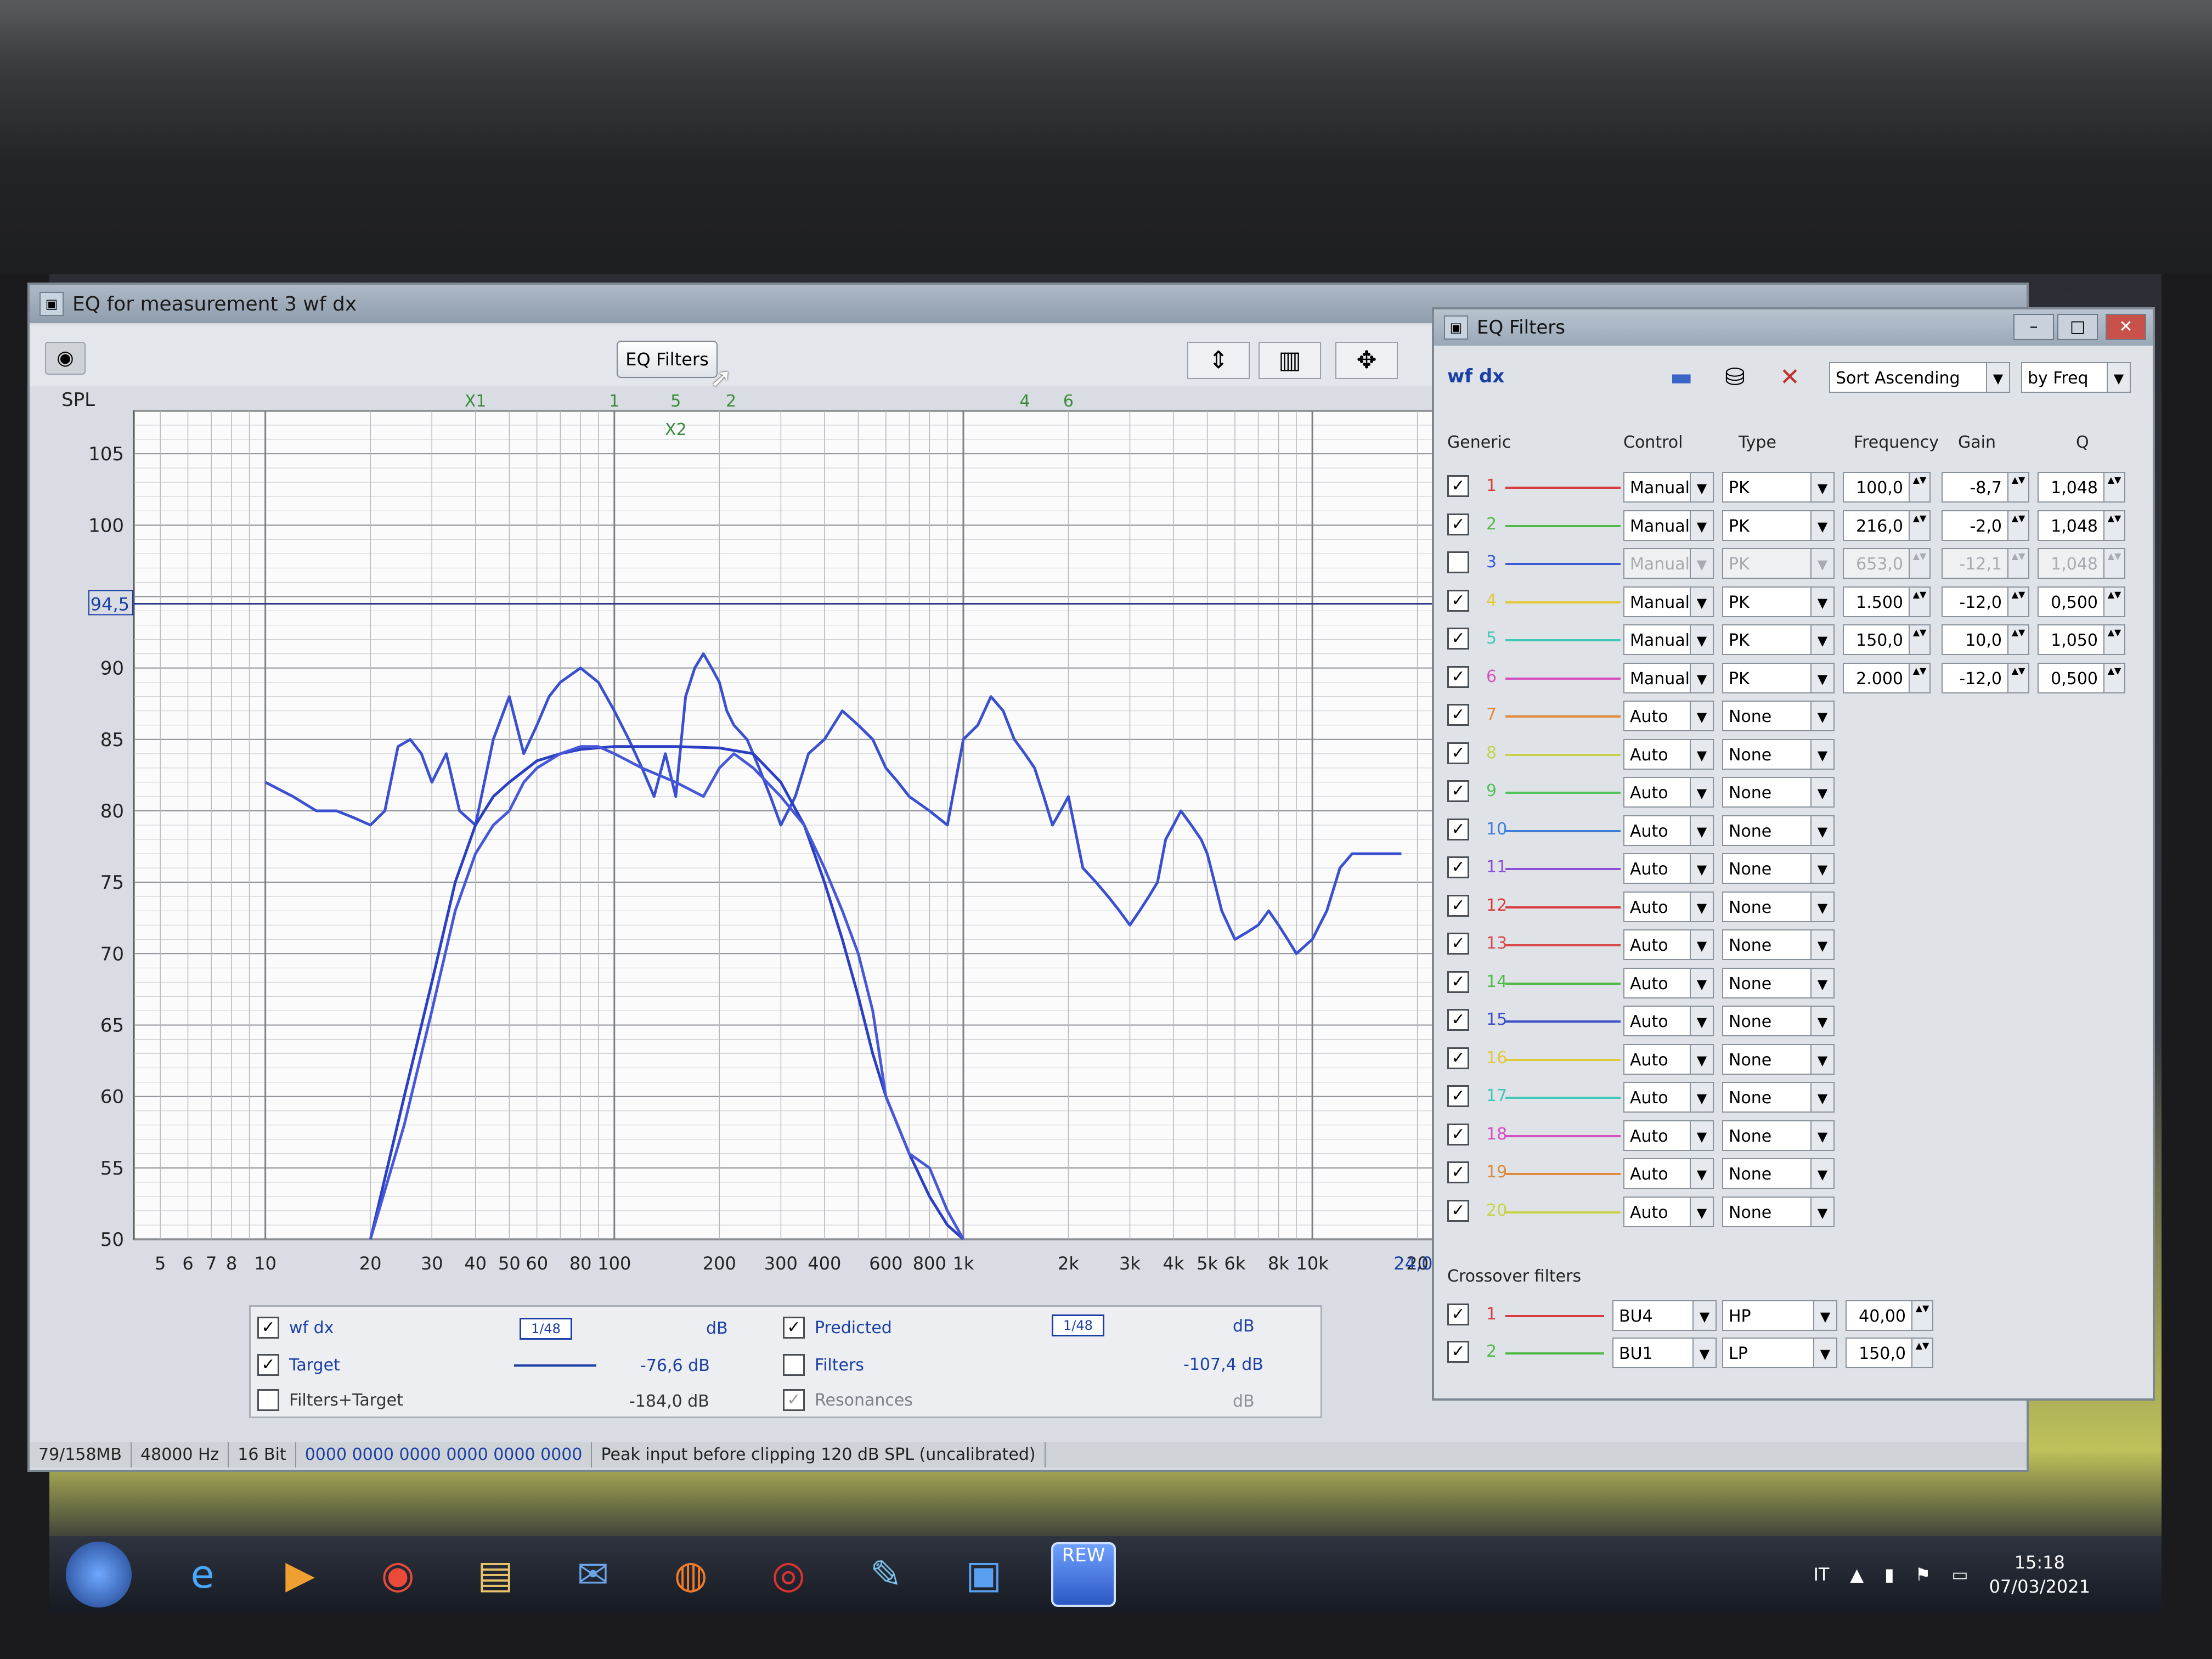 The width and height of the screenshot is (2212, 1659). I want to click on delete-icon: ✕, so click(1790, 377).